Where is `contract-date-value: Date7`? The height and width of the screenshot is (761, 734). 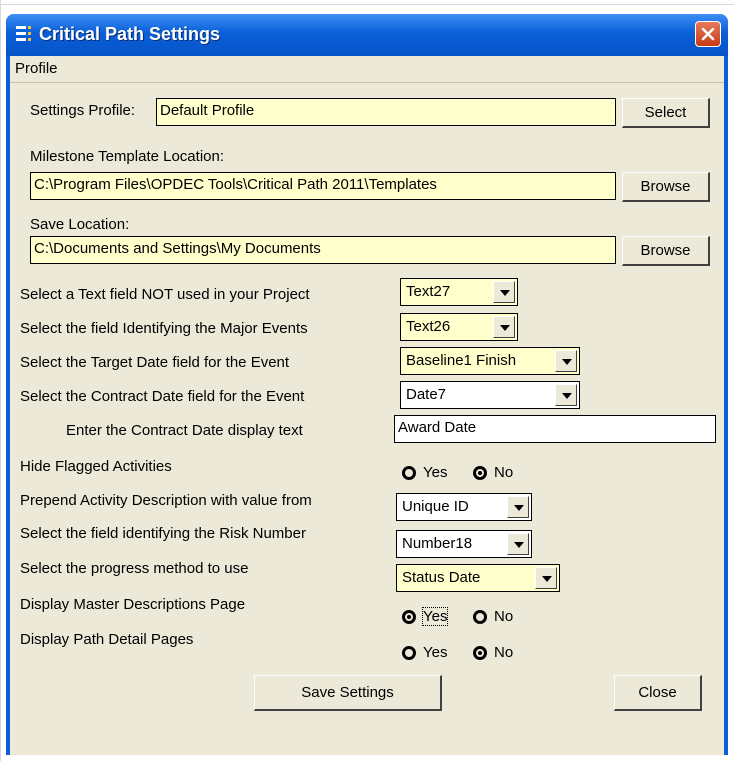
contract-date-value: Date7 is located at coordinates (426, 394).